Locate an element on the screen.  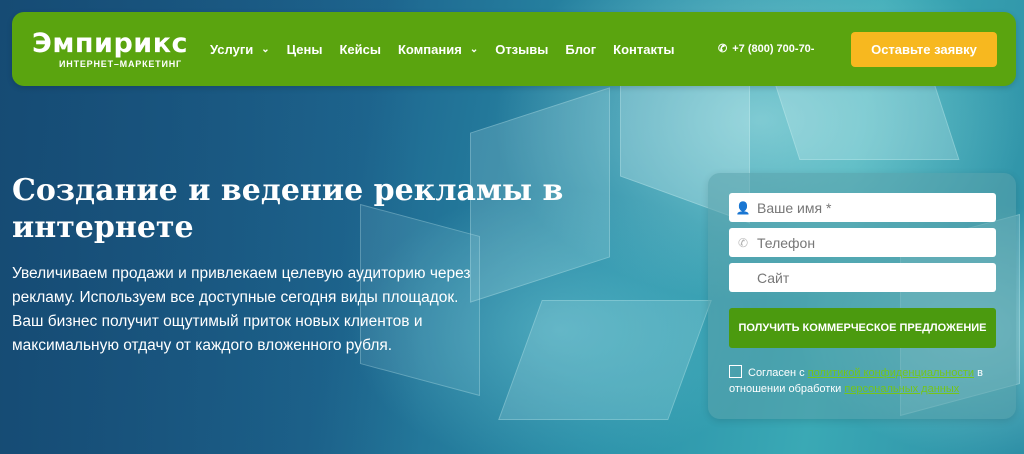
personal-data-link: персональных данных is located at coordinates (901, 389).